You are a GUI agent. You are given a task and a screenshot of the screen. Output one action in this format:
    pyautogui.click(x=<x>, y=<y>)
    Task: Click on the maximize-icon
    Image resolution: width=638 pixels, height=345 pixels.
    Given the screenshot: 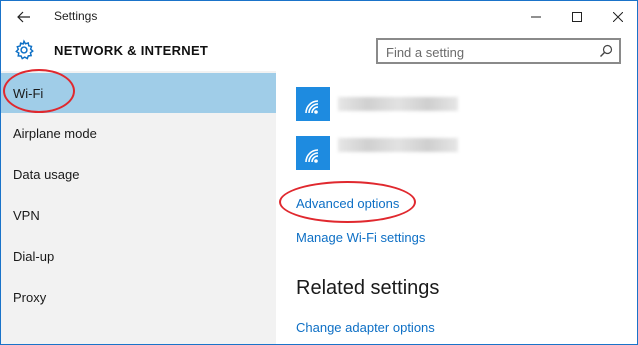 What is the action you would take?
    pyautogui.click(x=577, y=17)
    